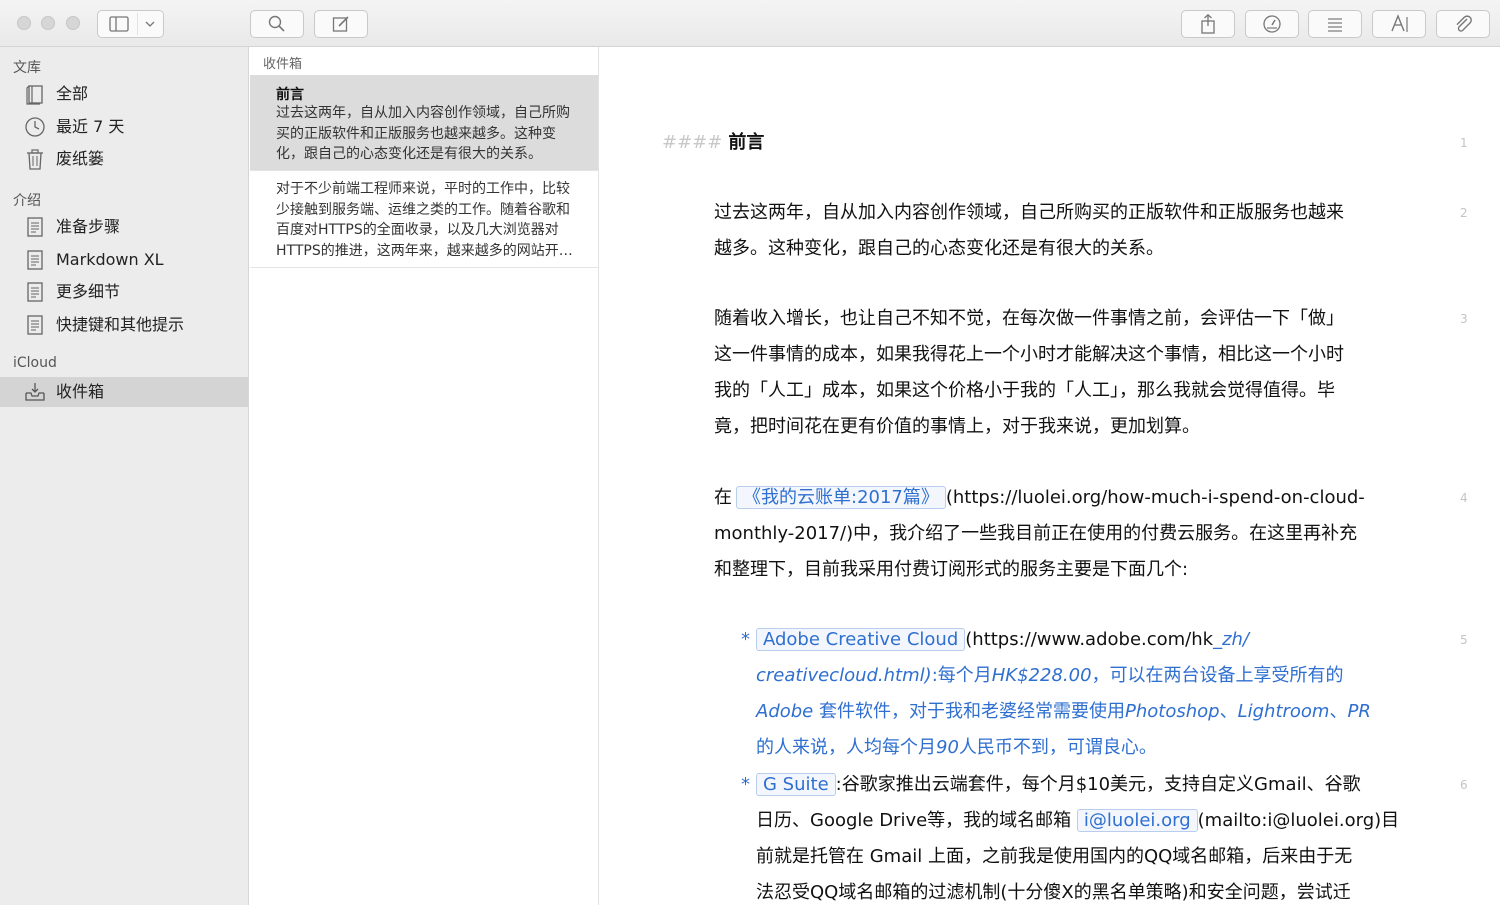  I want to click on heading-marker: ####, so click(692, 142).